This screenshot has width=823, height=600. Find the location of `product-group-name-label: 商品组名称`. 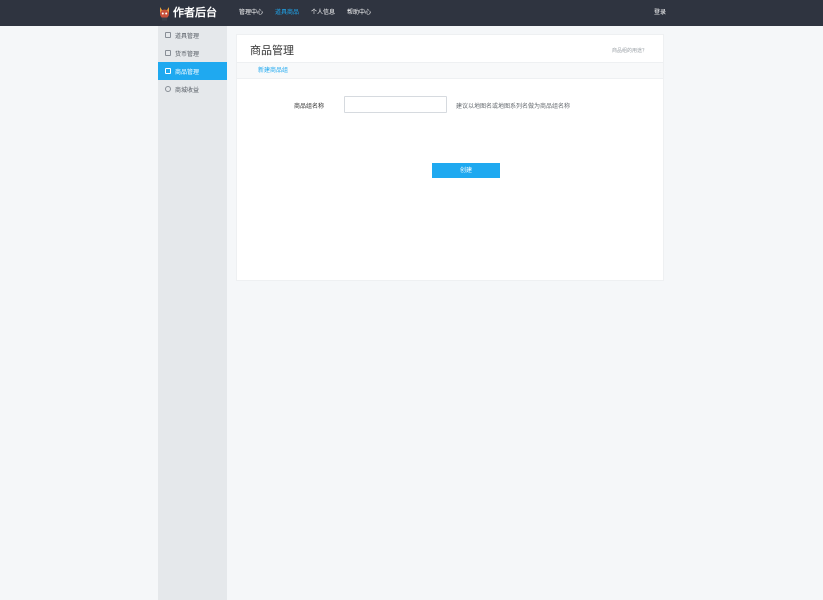

product-group-name-label: 商品组名称 is located at coordinates (309, 106).